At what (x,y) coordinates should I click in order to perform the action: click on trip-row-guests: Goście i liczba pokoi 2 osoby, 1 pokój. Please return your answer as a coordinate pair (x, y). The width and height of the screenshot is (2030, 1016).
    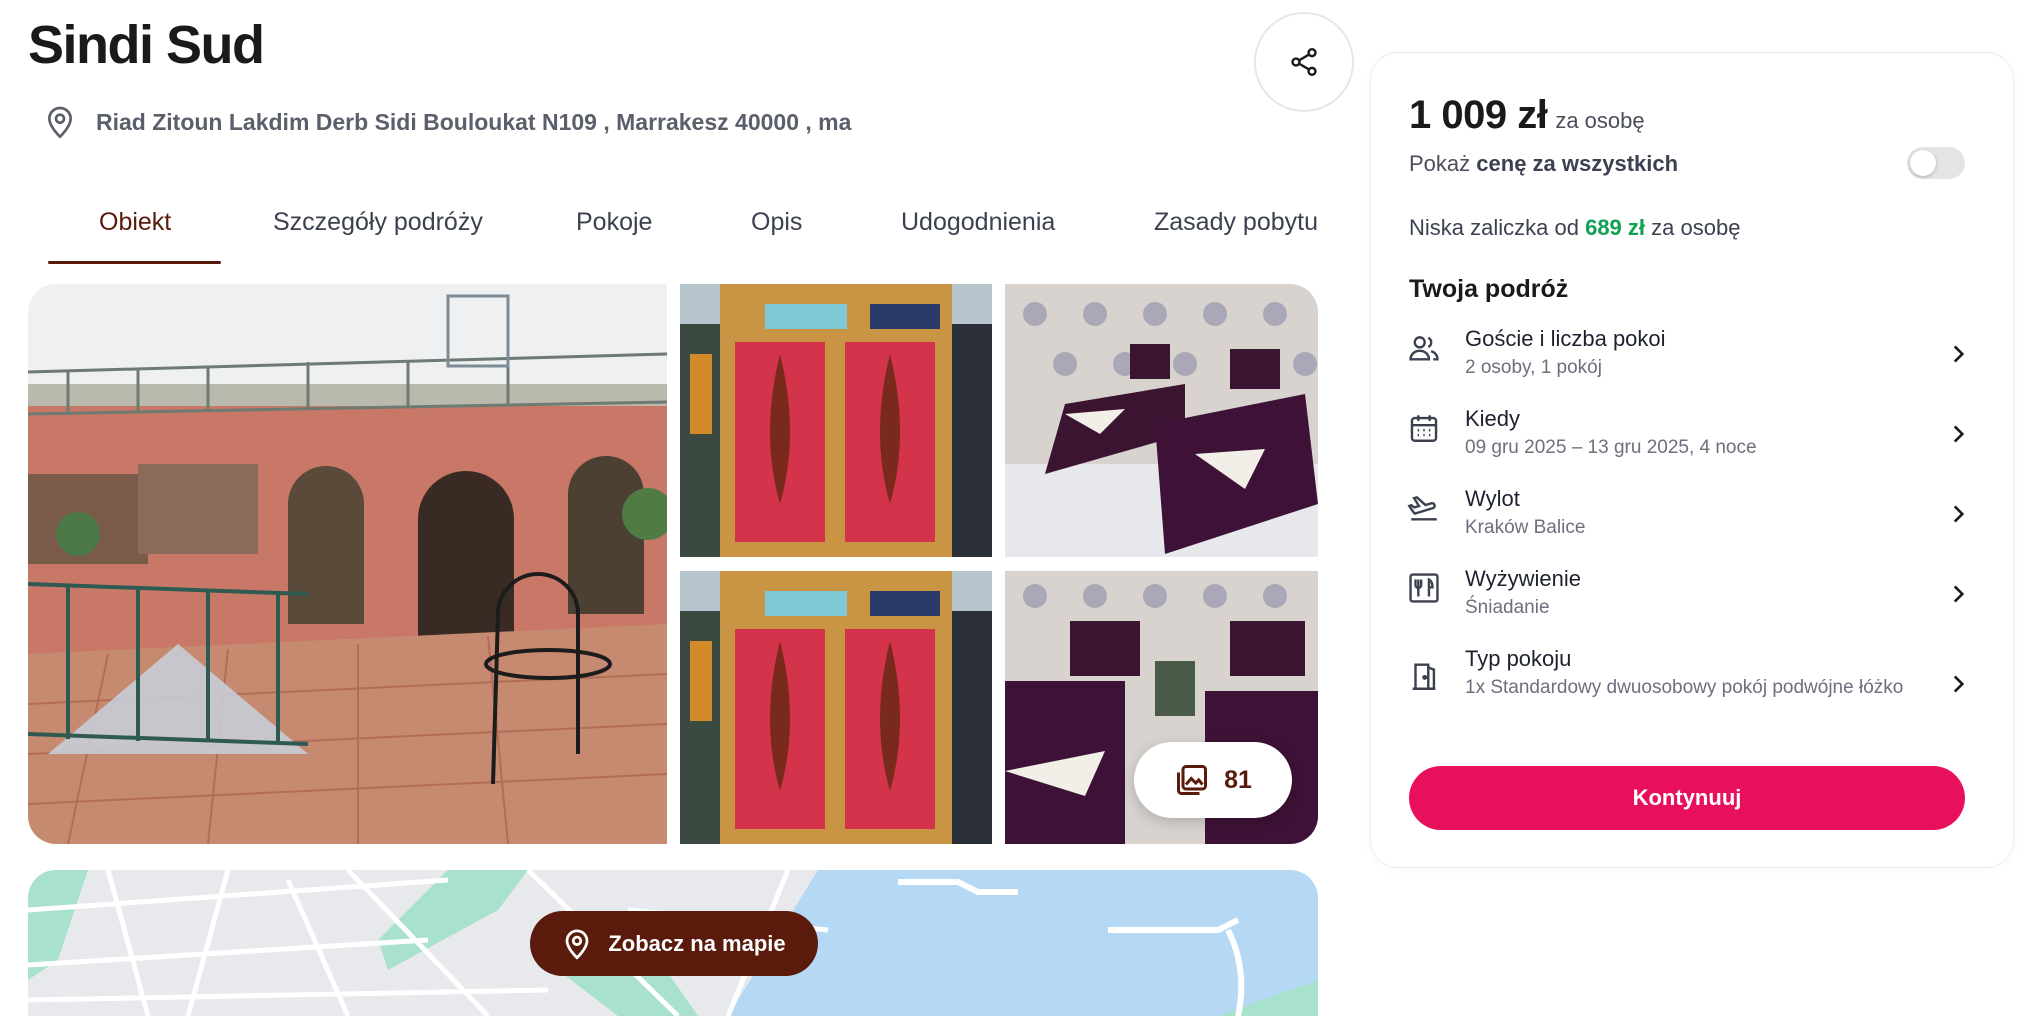
    Looking at the image, I should click on (1692, 355).